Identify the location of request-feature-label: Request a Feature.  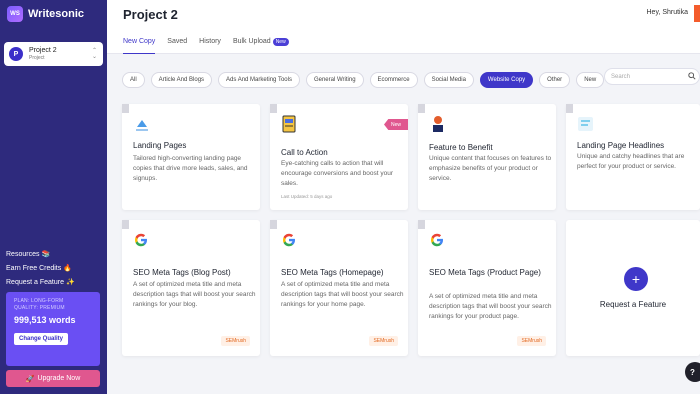
(633, 304).